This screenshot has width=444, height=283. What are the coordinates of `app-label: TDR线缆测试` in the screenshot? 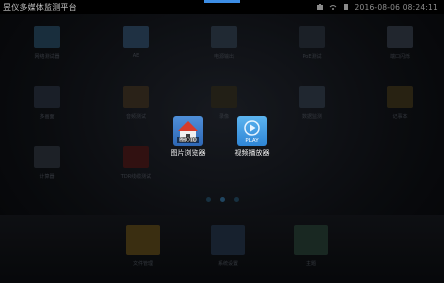 It's located at (136, 177).